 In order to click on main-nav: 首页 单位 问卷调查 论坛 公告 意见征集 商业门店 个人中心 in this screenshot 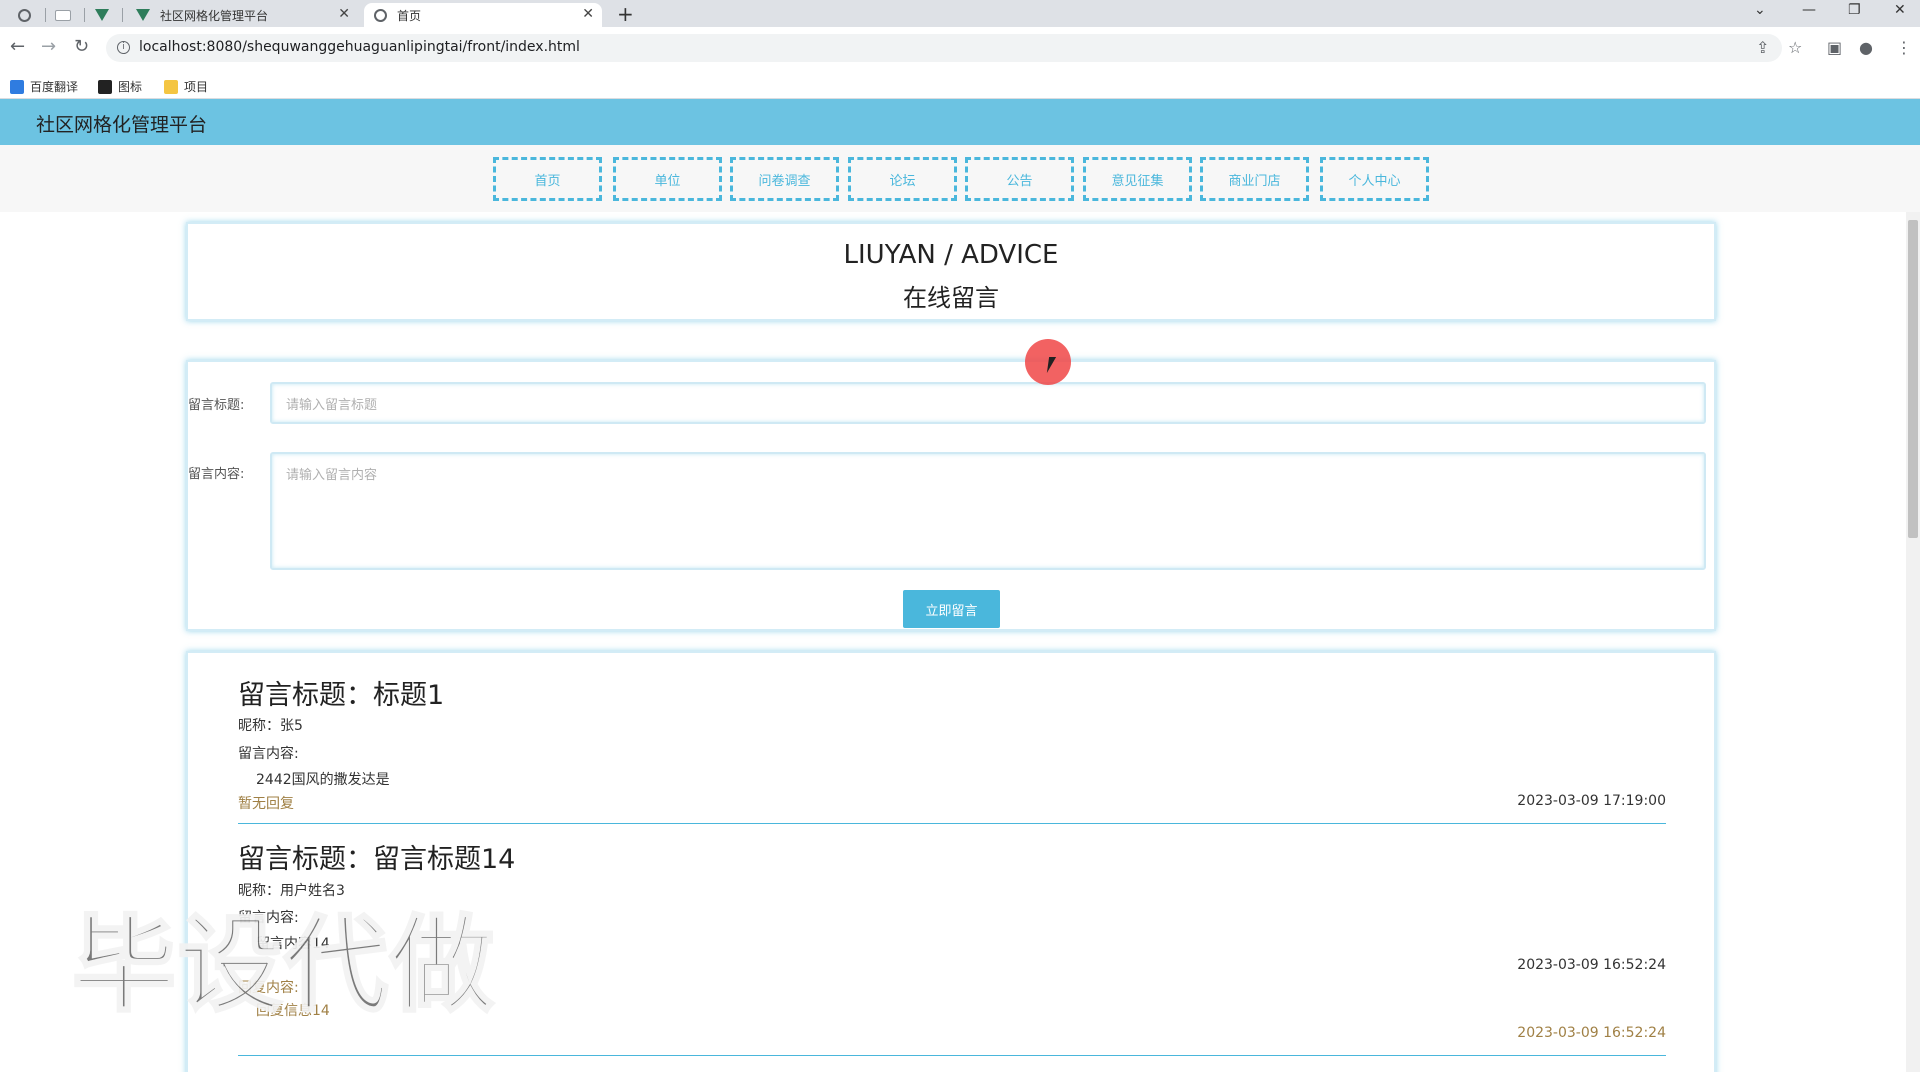, I will do `click(960, 178)`.